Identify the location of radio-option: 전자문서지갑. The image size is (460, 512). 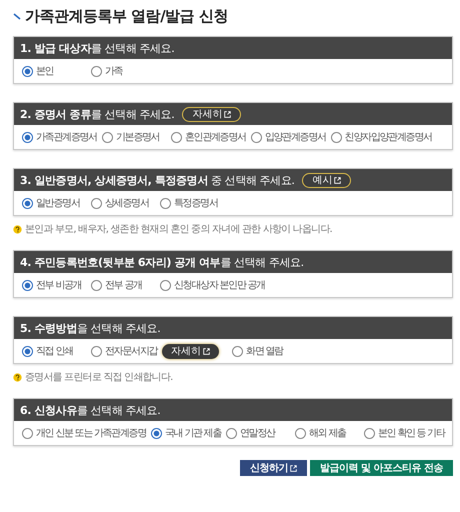
(124, 351).